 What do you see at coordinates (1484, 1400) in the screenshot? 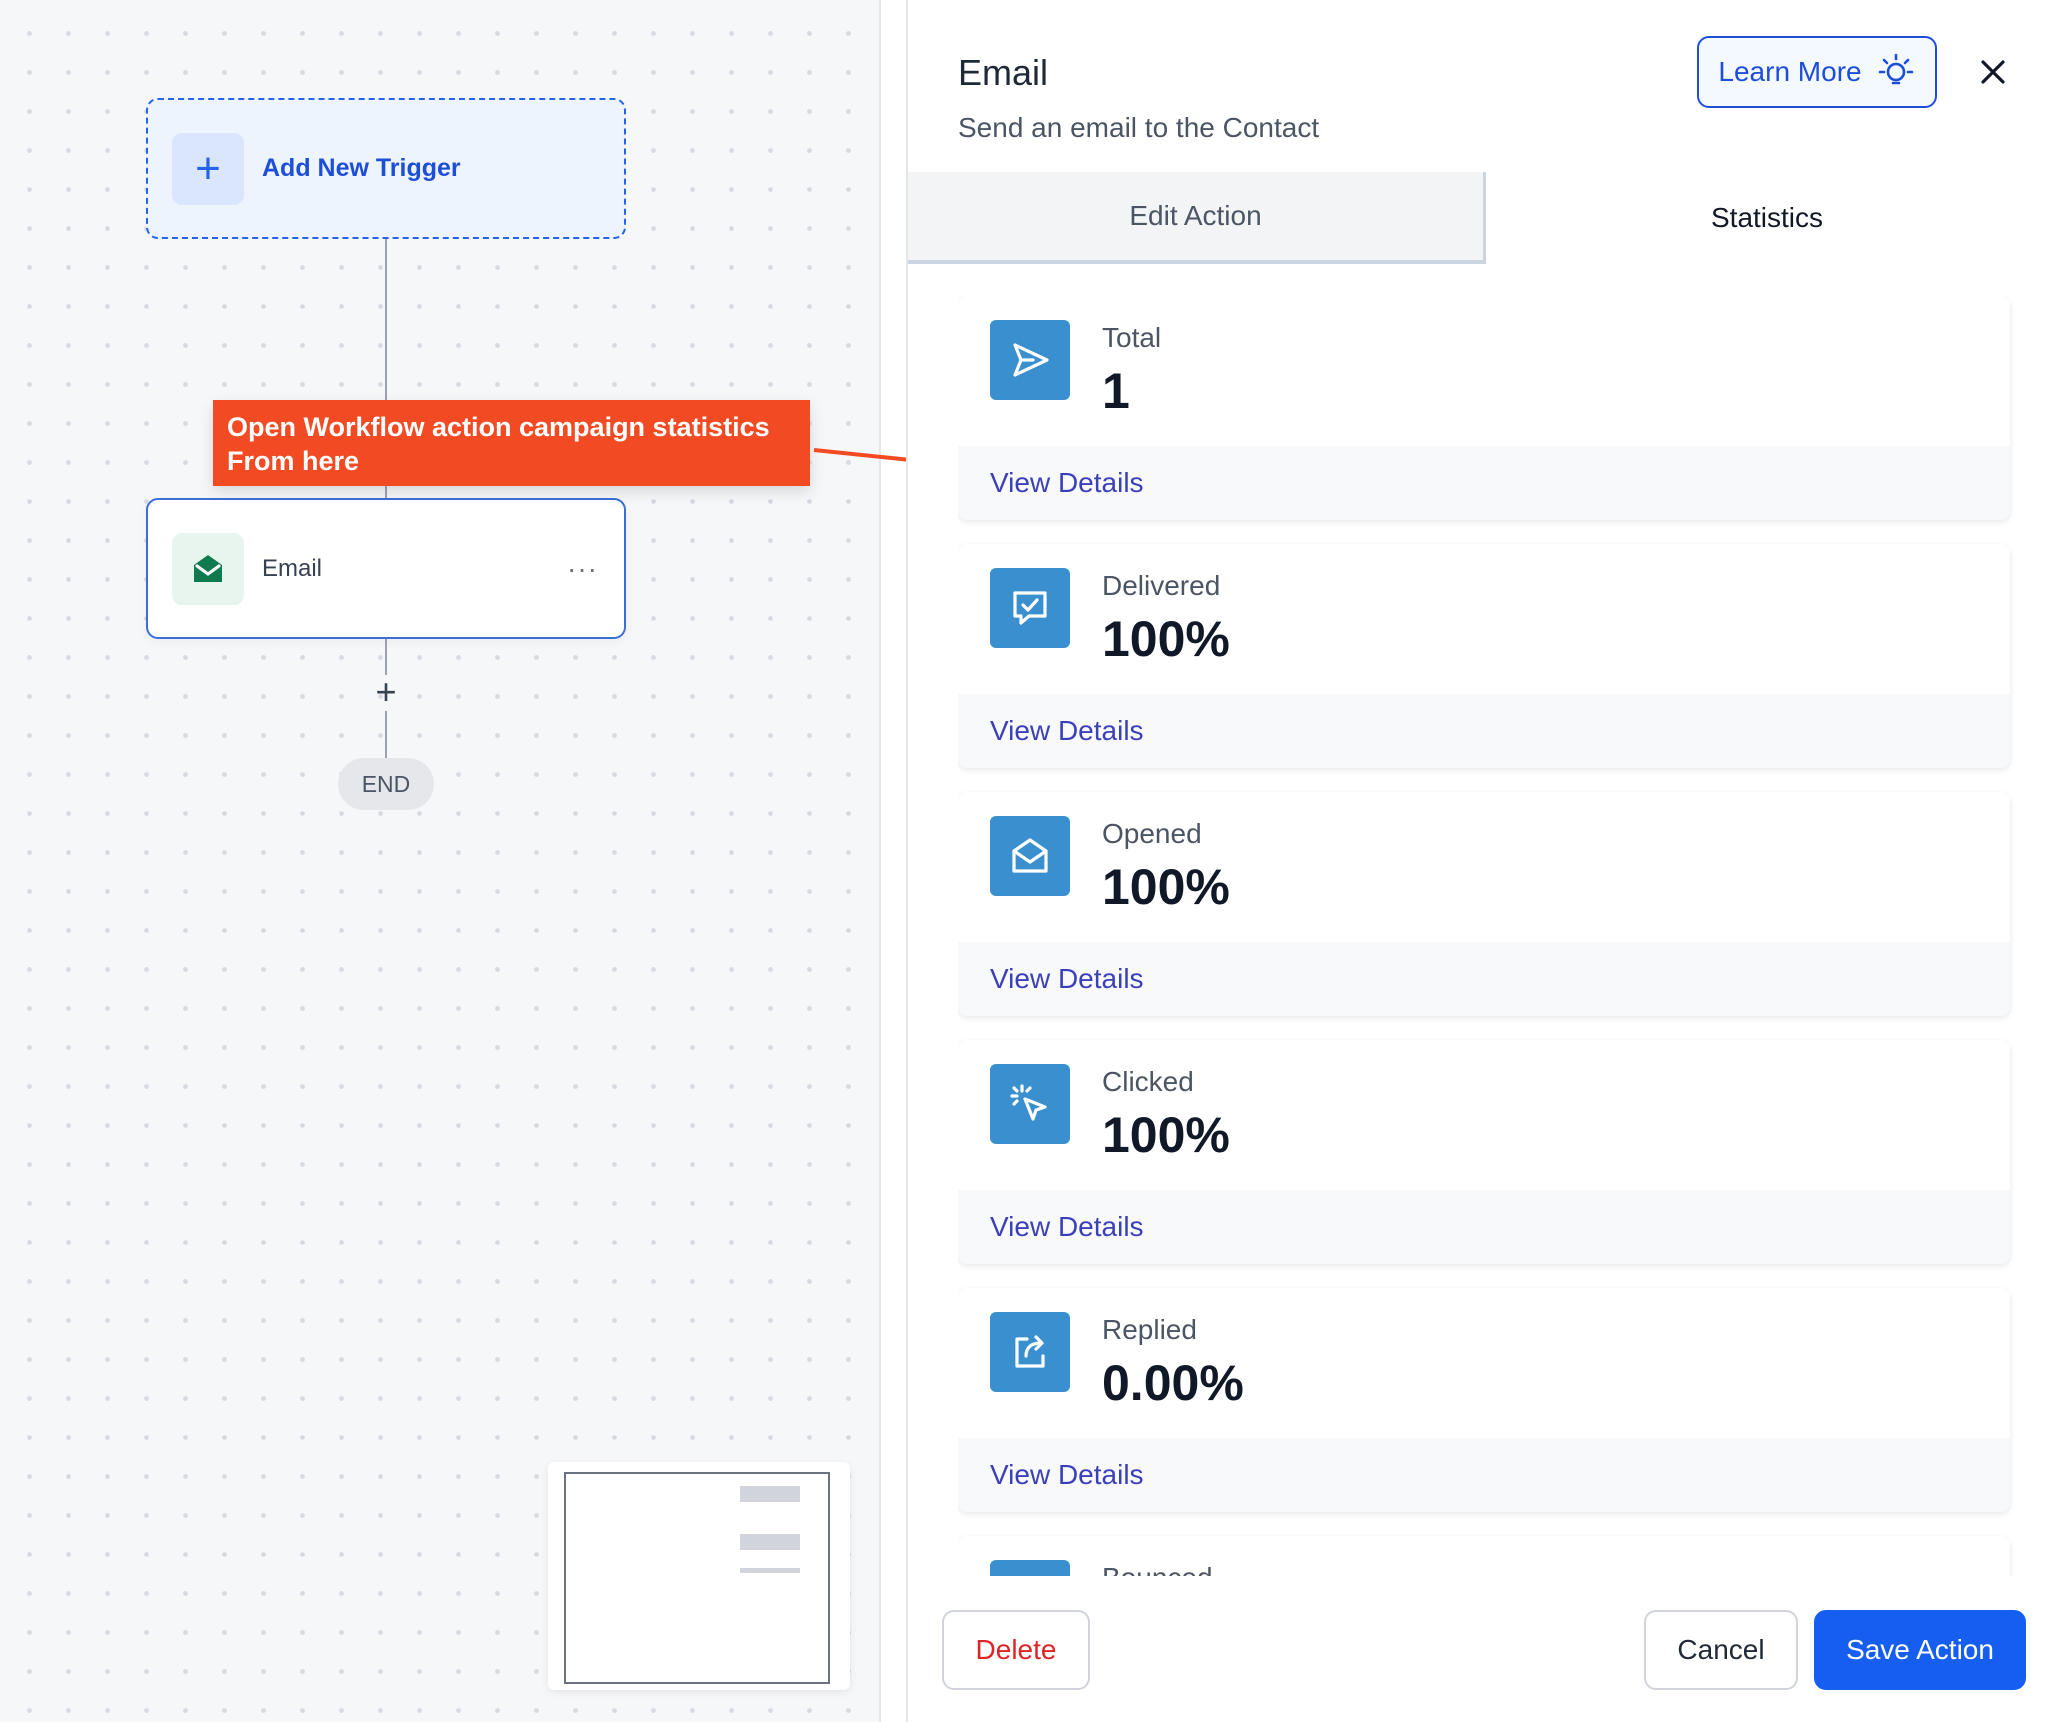
I see `stat-card-replied: Replied 0.00% View Details` at bounding box center [1484, 1400].